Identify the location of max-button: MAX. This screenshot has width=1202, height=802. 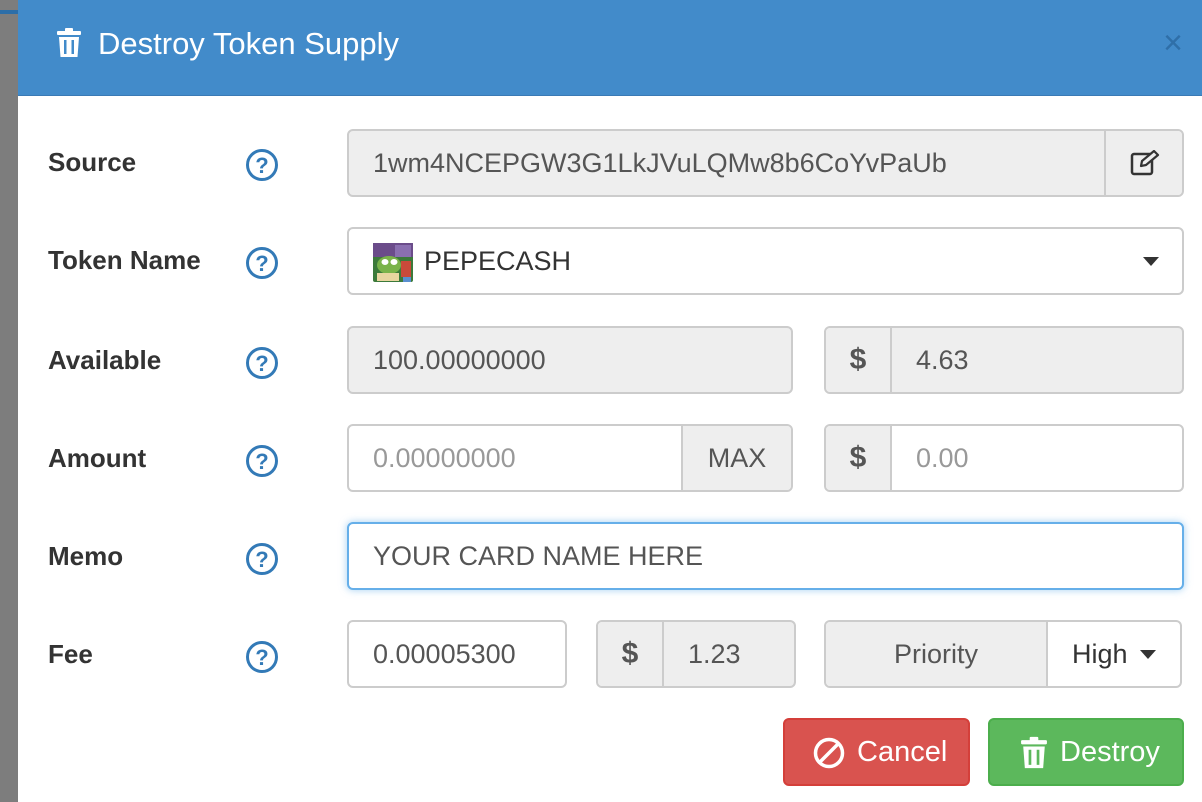
(736, 458).